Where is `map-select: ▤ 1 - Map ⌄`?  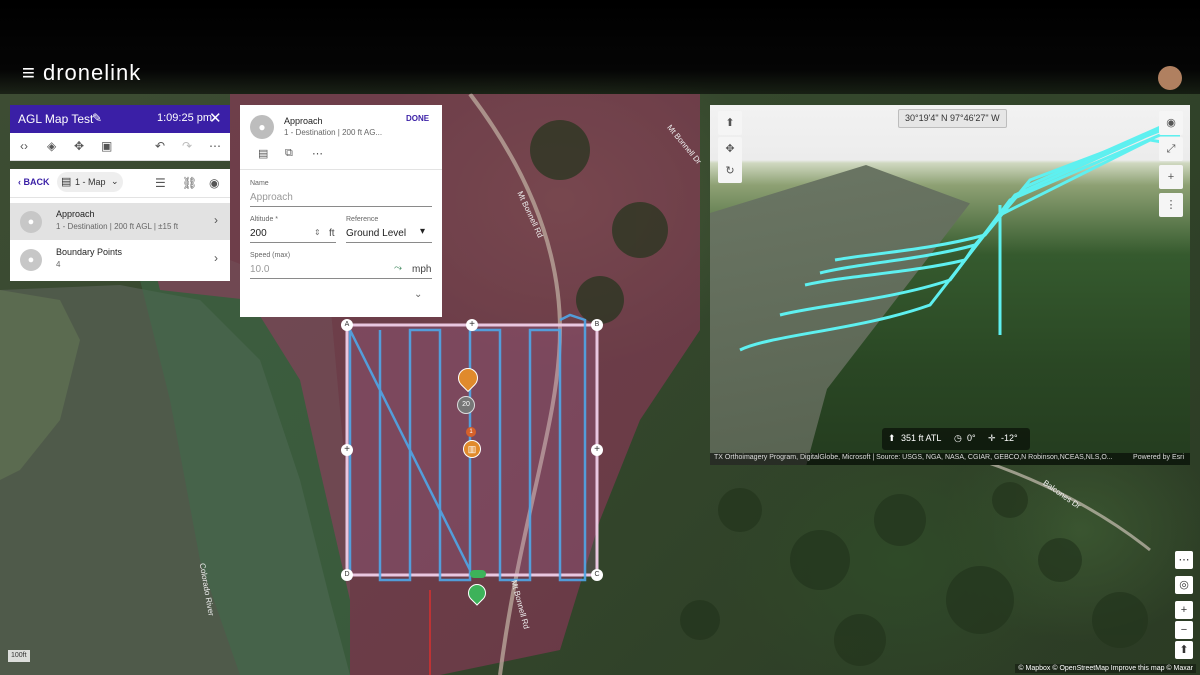 map-select: ▤ 1 - Map ⌄ is located at coordinates (90, 182).